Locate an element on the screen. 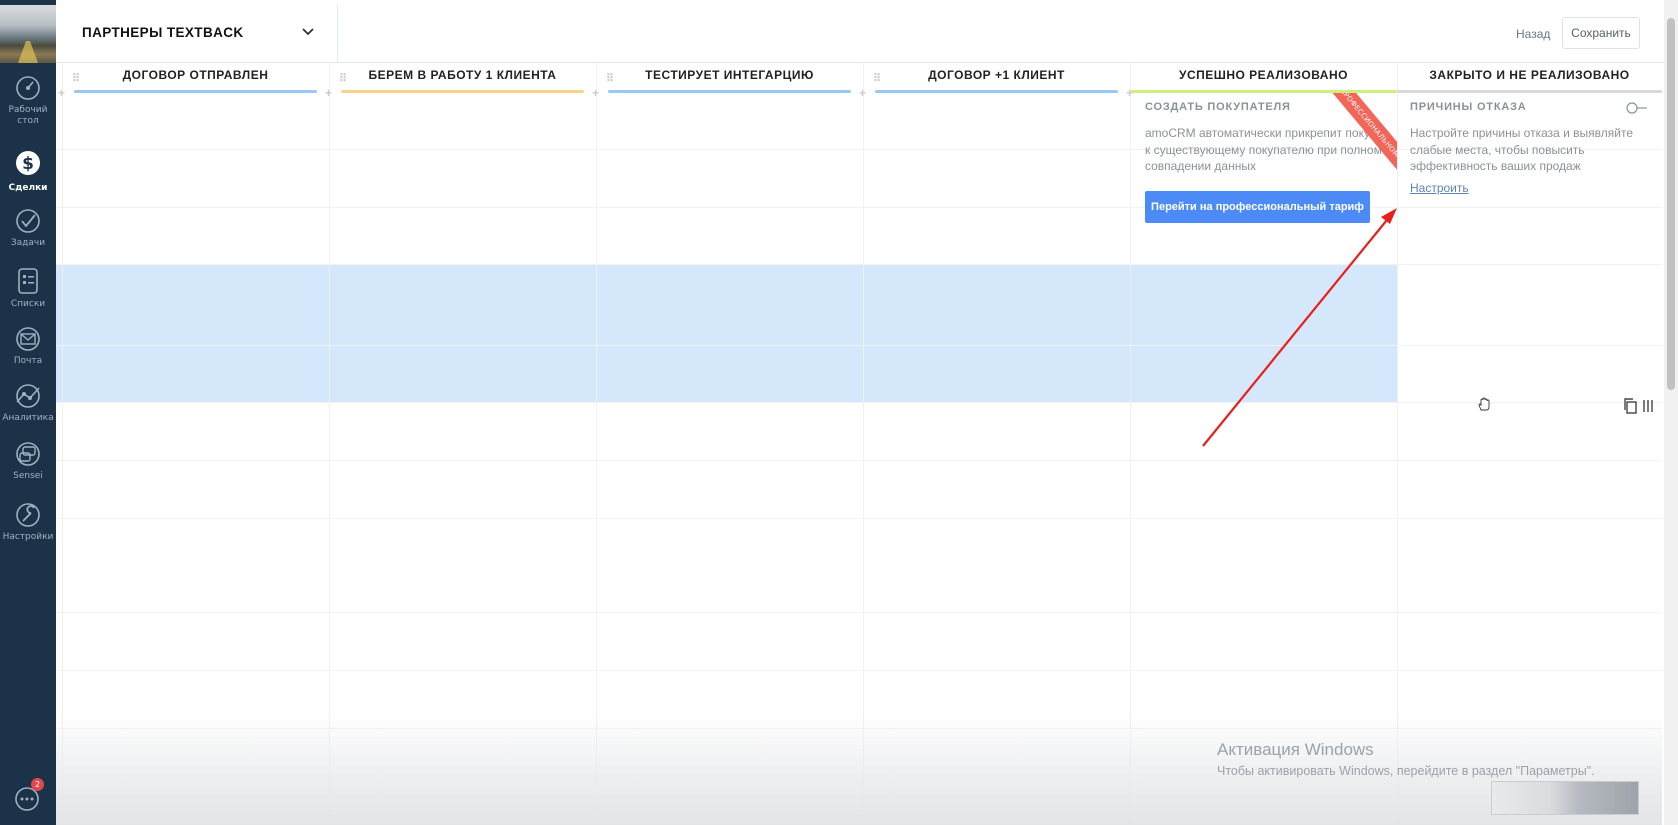 This screenshot has height=825, width=1678. sidebar-item-label: Задачи is located at coordinates (28, 243).